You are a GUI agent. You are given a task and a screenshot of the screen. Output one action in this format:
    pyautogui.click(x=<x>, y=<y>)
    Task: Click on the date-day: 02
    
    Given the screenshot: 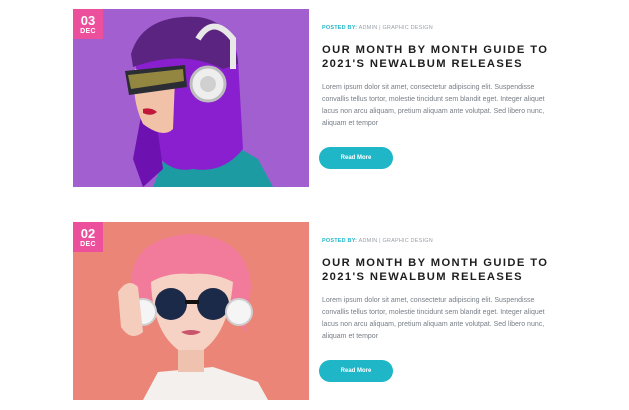 What is the action you would take?
    pyautogui.click(x=88, y=233)
    